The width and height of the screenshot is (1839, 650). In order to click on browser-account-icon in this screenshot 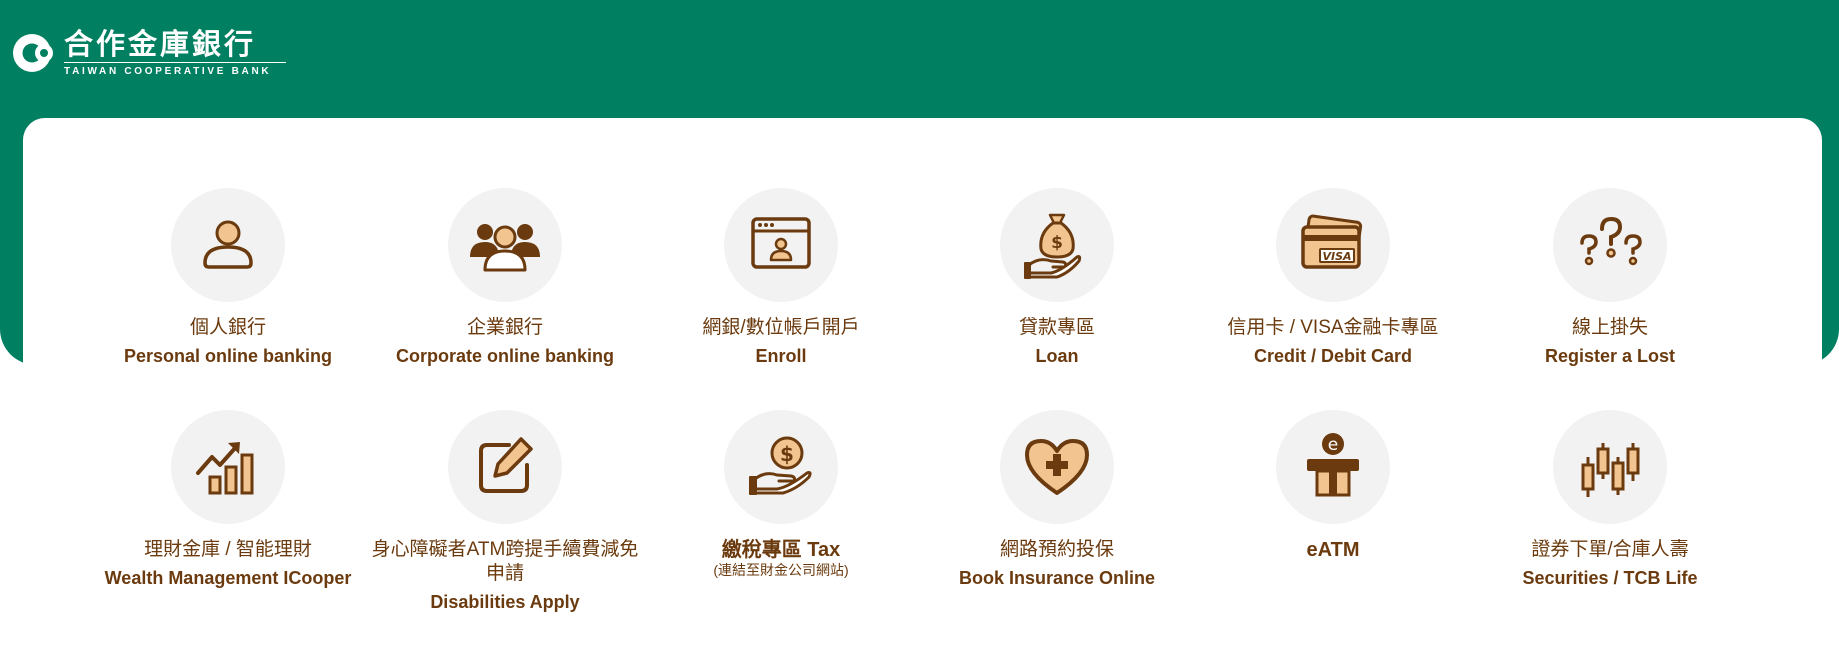, I will do `click(781, 243)`.